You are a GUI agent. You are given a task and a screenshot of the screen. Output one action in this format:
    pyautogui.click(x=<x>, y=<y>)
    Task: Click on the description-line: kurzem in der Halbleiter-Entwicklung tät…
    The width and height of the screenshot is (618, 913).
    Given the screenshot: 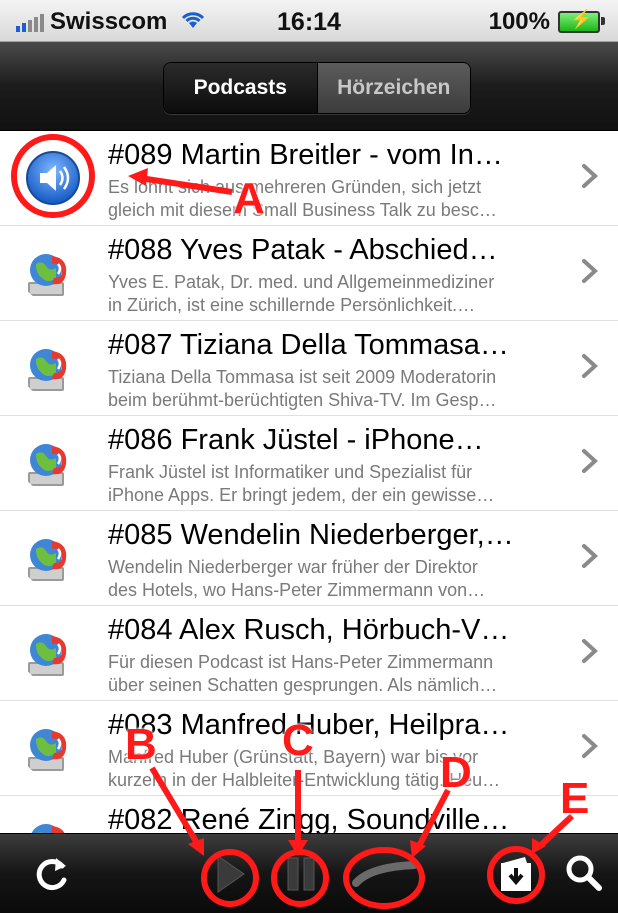 What is the action you would take?
    pyautogui.click(x=304, y=780)
    